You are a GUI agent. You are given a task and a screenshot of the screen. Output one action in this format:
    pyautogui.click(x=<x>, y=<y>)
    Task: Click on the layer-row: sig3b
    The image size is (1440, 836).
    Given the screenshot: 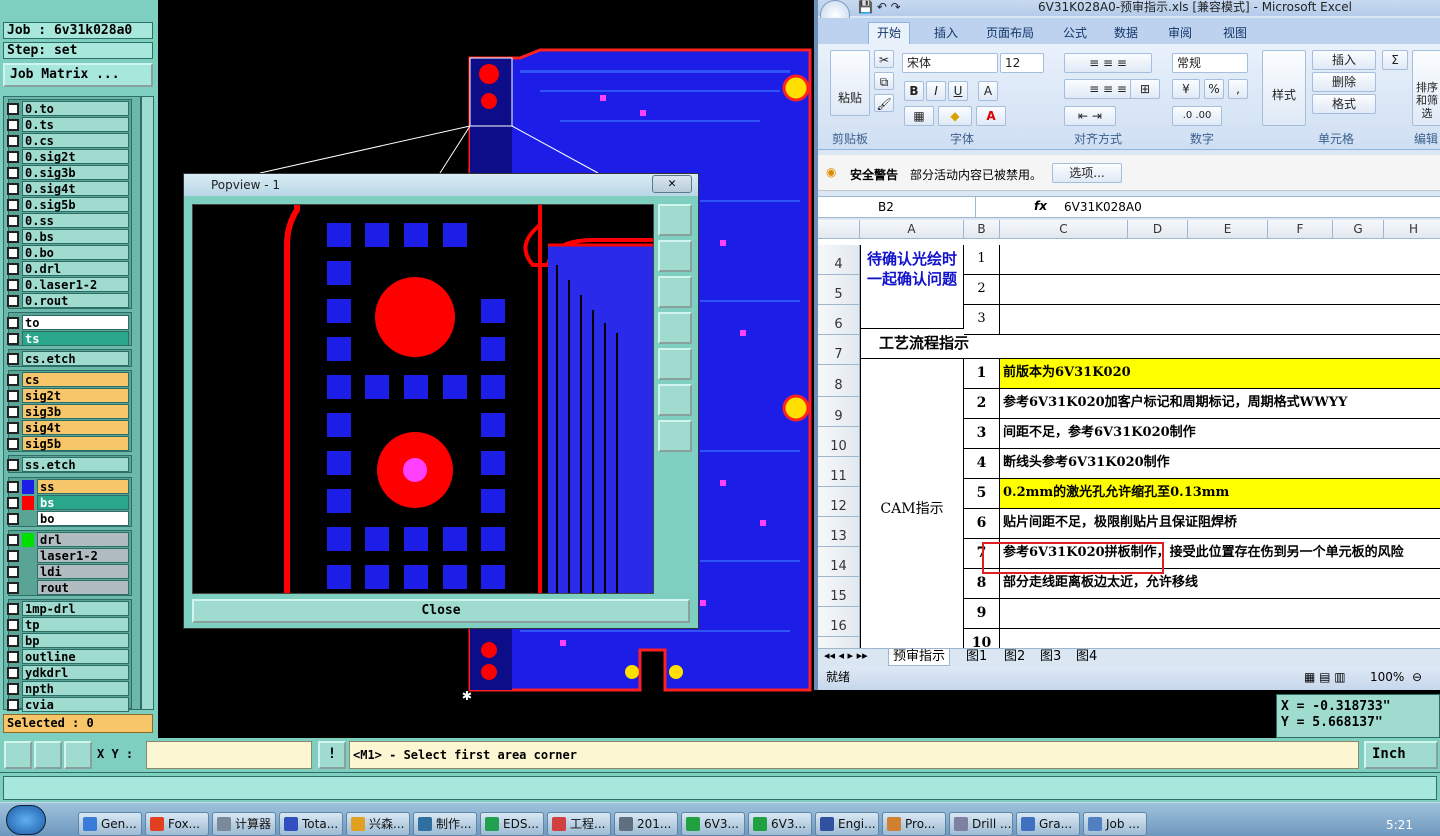 What is the action you would take?
    pyautogui.click(x=68, y=411)
    